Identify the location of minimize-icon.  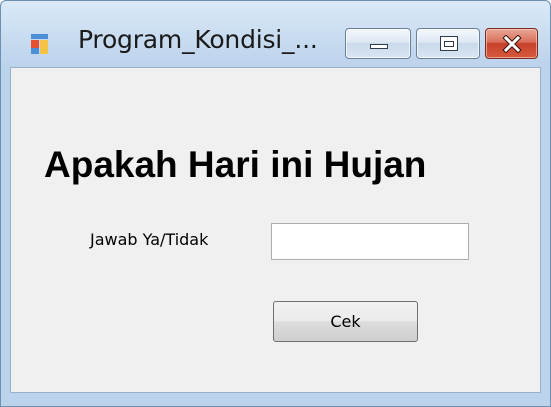
(379, 46).